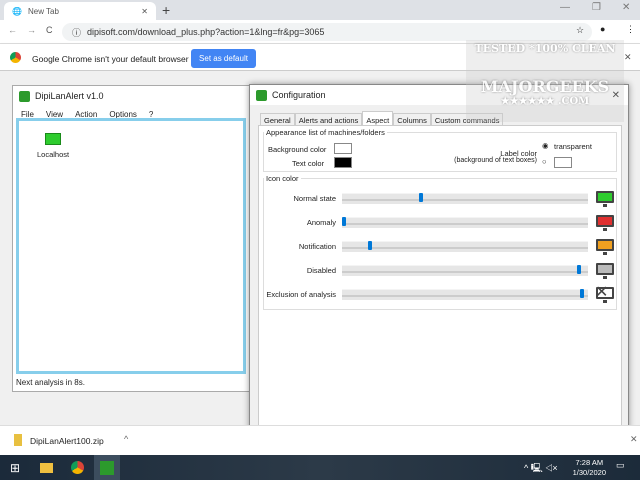 Image resolution: width=640 pixels, height=480 pixels. I want to click on dialog-title: Configuration, so click(299, 95).